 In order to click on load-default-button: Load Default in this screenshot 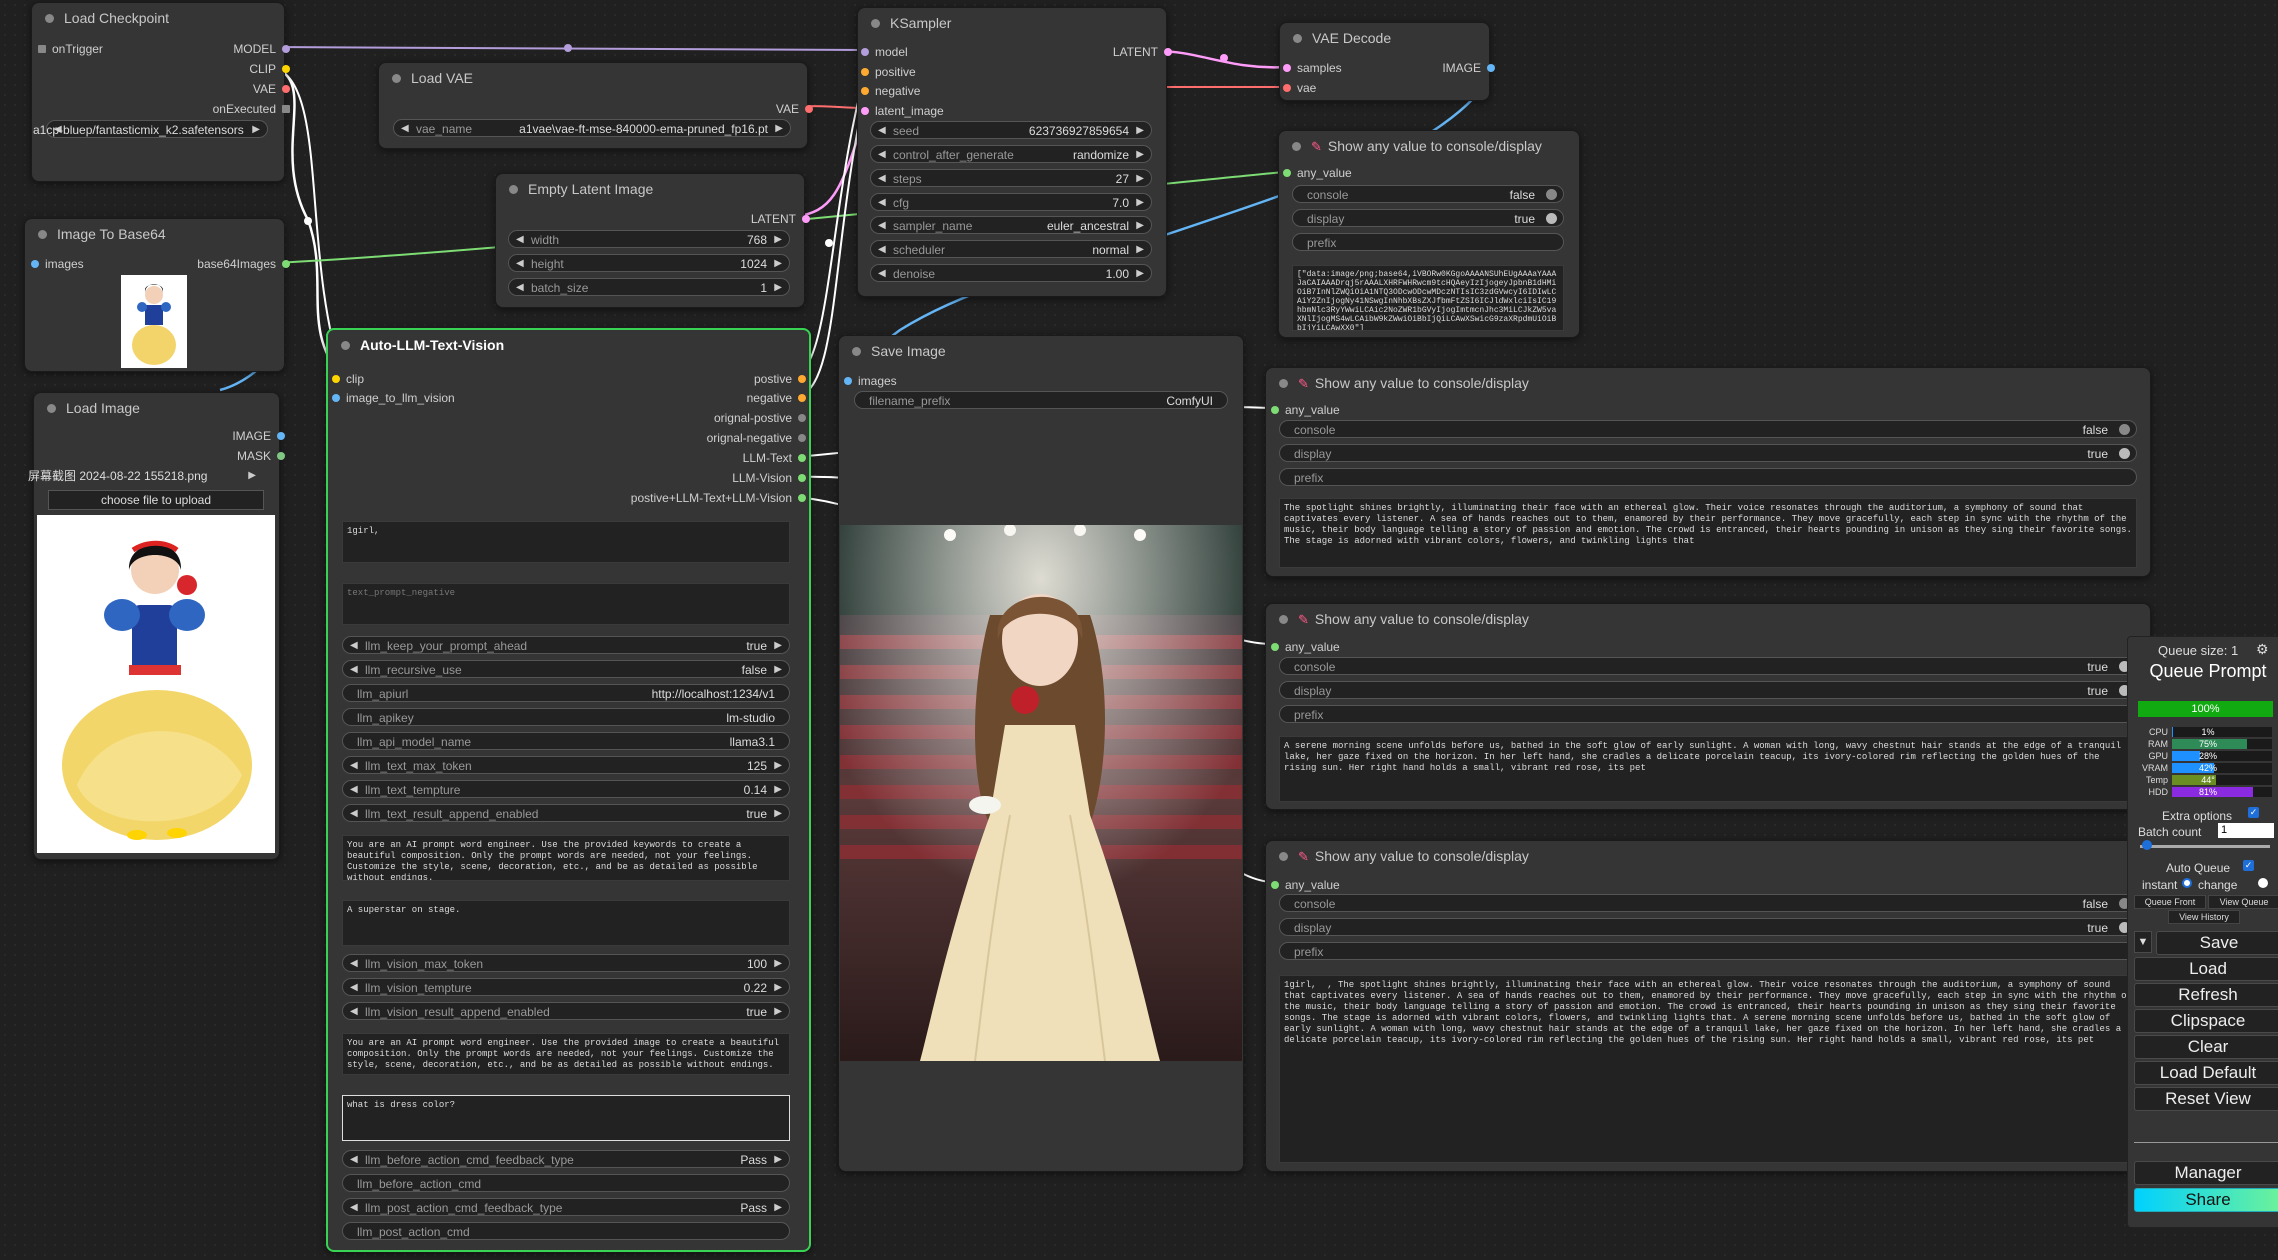, I will do `click(2206, 1073)`.